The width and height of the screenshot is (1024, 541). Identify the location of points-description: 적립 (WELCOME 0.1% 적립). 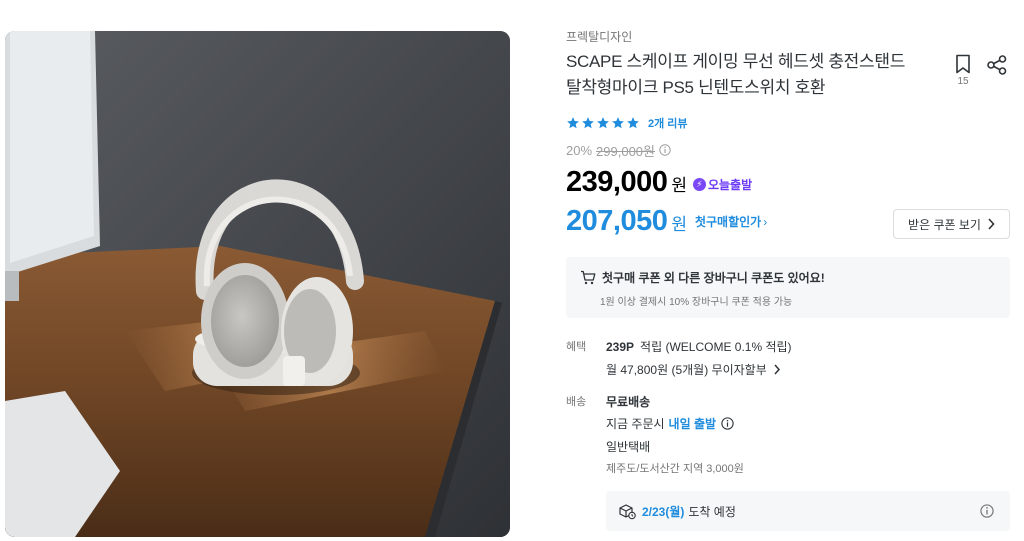
(716, 347).